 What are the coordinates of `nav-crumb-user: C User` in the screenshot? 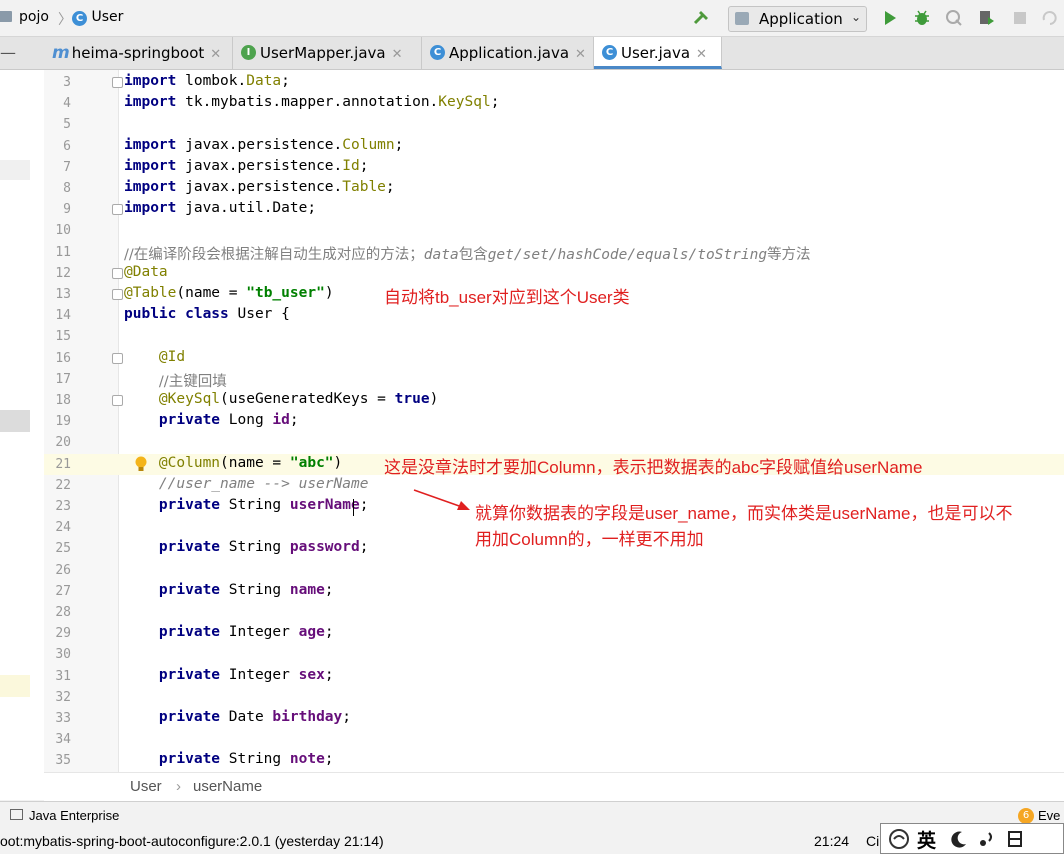 It's located at (97, 17).